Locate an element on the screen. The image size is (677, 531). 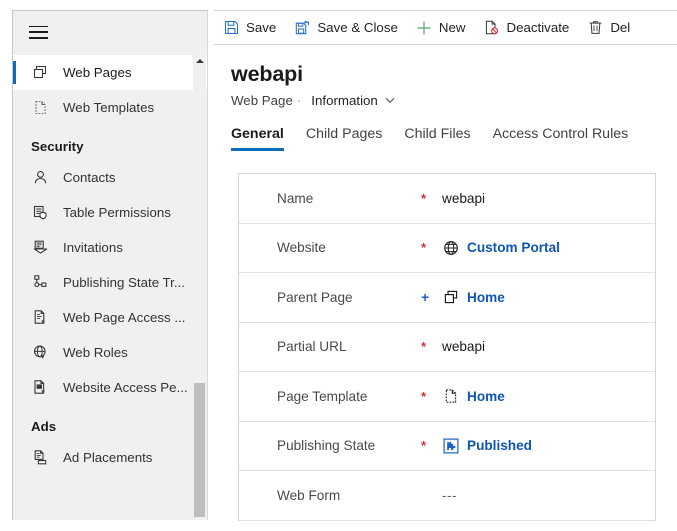
field-label: Name is located at coordinates (295, 198).